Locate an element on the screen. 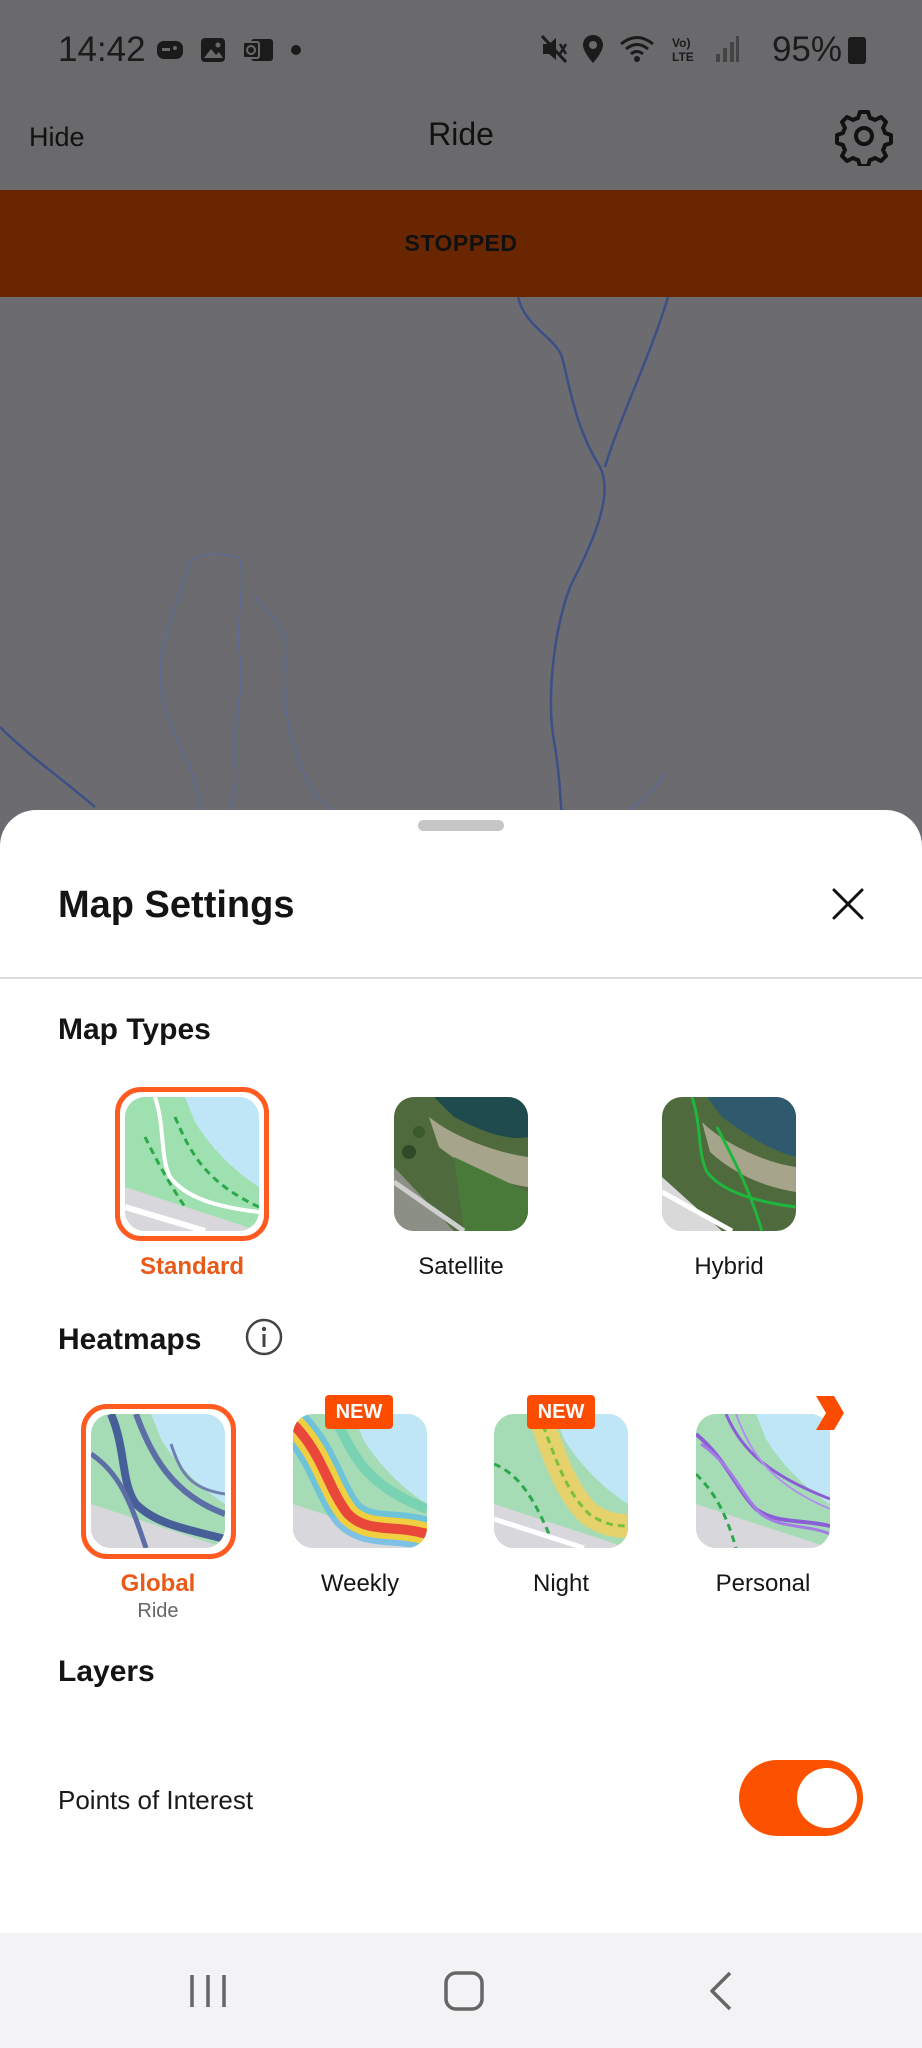  points-of-interest-toggle is located at coordinates (801, 1798).